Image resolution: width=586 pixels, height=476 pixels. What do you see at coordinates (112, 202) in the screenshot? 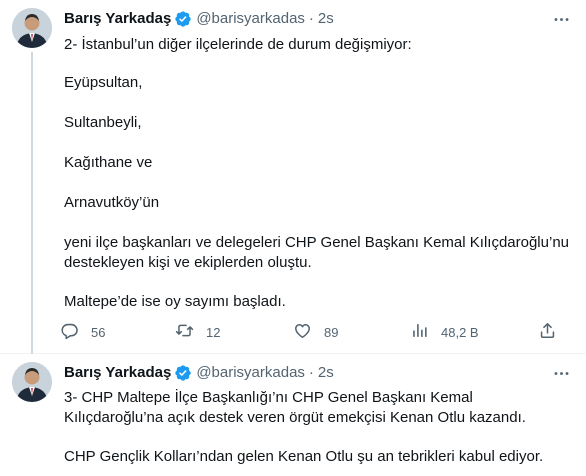
I see `tweet-text-line: Arnavutköy’ün` at bounding box center [112, 202].